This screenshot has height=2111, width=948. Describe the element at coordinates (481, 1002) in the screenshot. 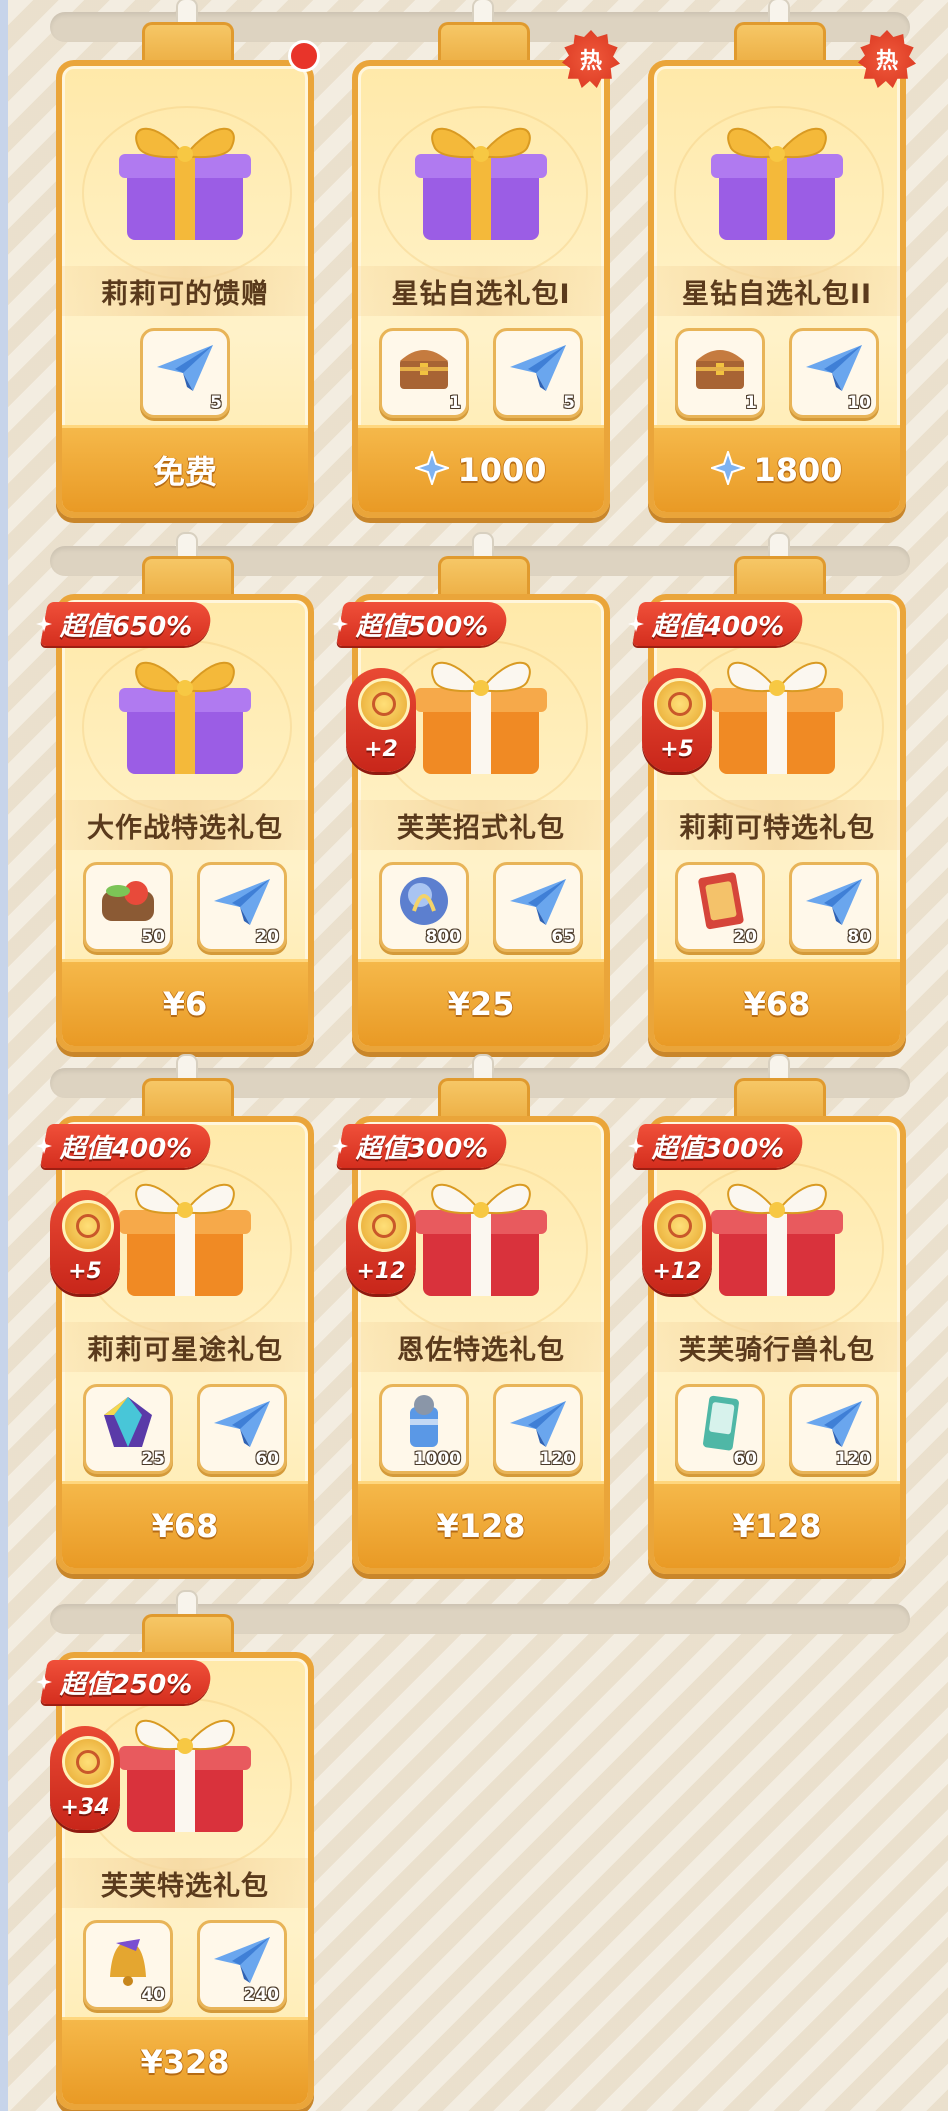

I see `buy-button: ¥25` at that location.